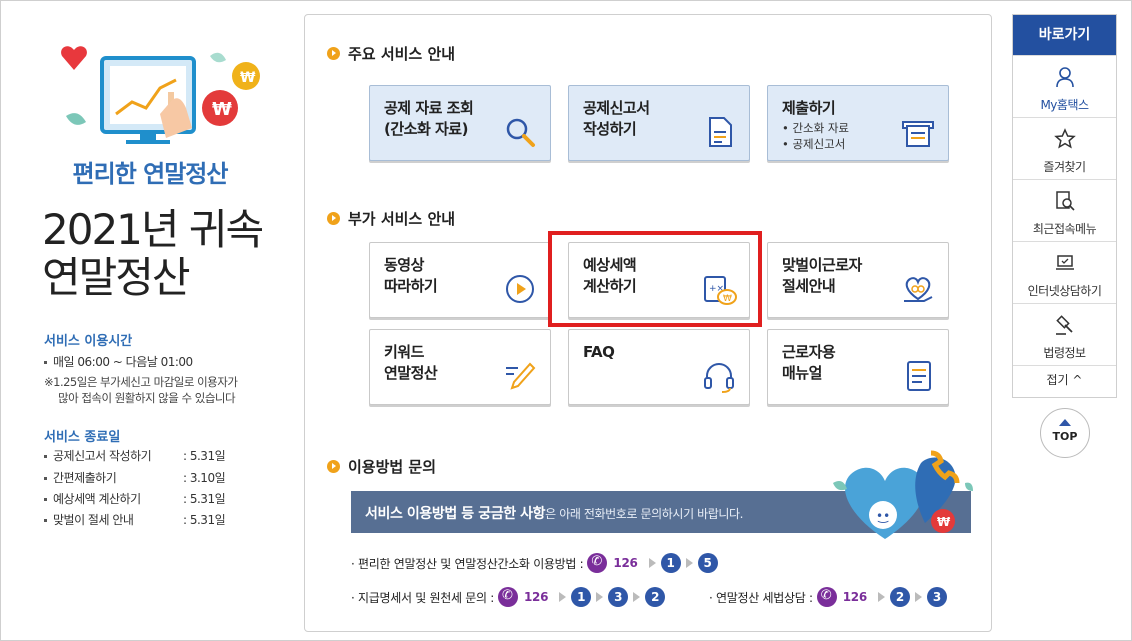  What do you see at coordinates (1064, 325) in the screenshot?
I see `gavel-icon` at bounding box center [1064, 325].